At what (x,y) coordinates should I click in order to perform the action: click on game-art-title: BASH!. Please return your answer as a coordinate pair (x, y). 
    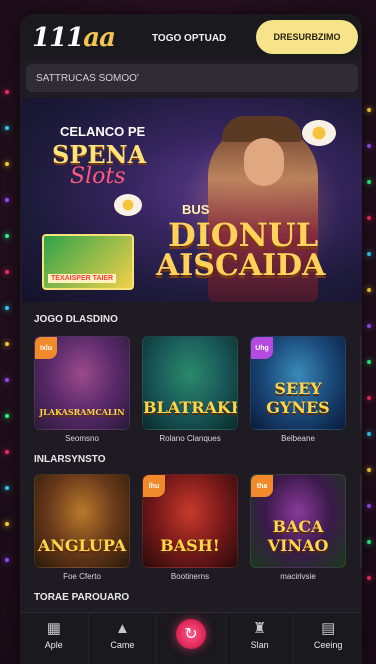
    Looking at the image, I should click on (190, 545).